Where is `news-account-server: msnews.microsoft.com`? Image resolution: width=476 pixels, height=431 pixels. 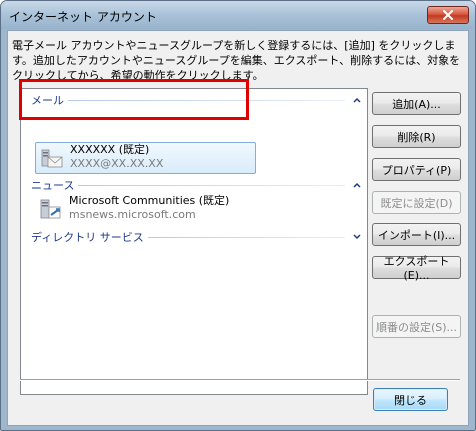 news-account-server: msnews.microsoft.com is located at coordinates (132, 214).